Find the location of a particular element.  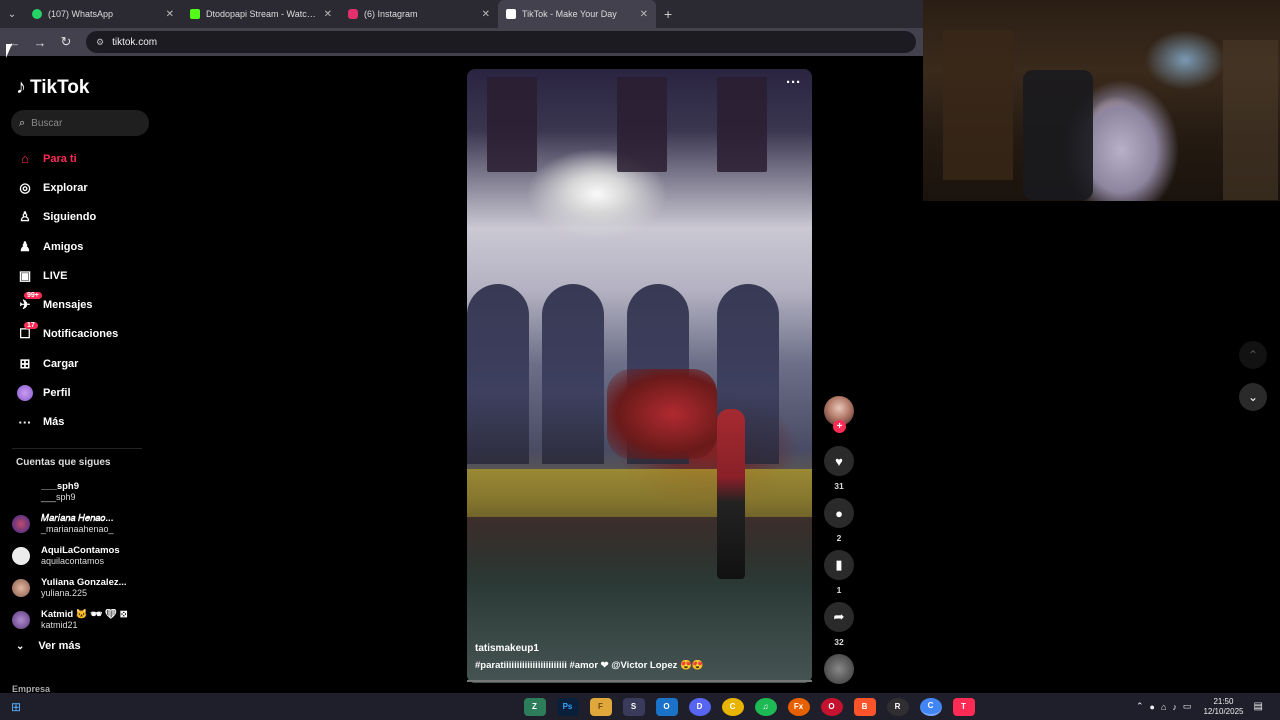

previous-video-button: ⌃ is located at coordinates (1253, 355).